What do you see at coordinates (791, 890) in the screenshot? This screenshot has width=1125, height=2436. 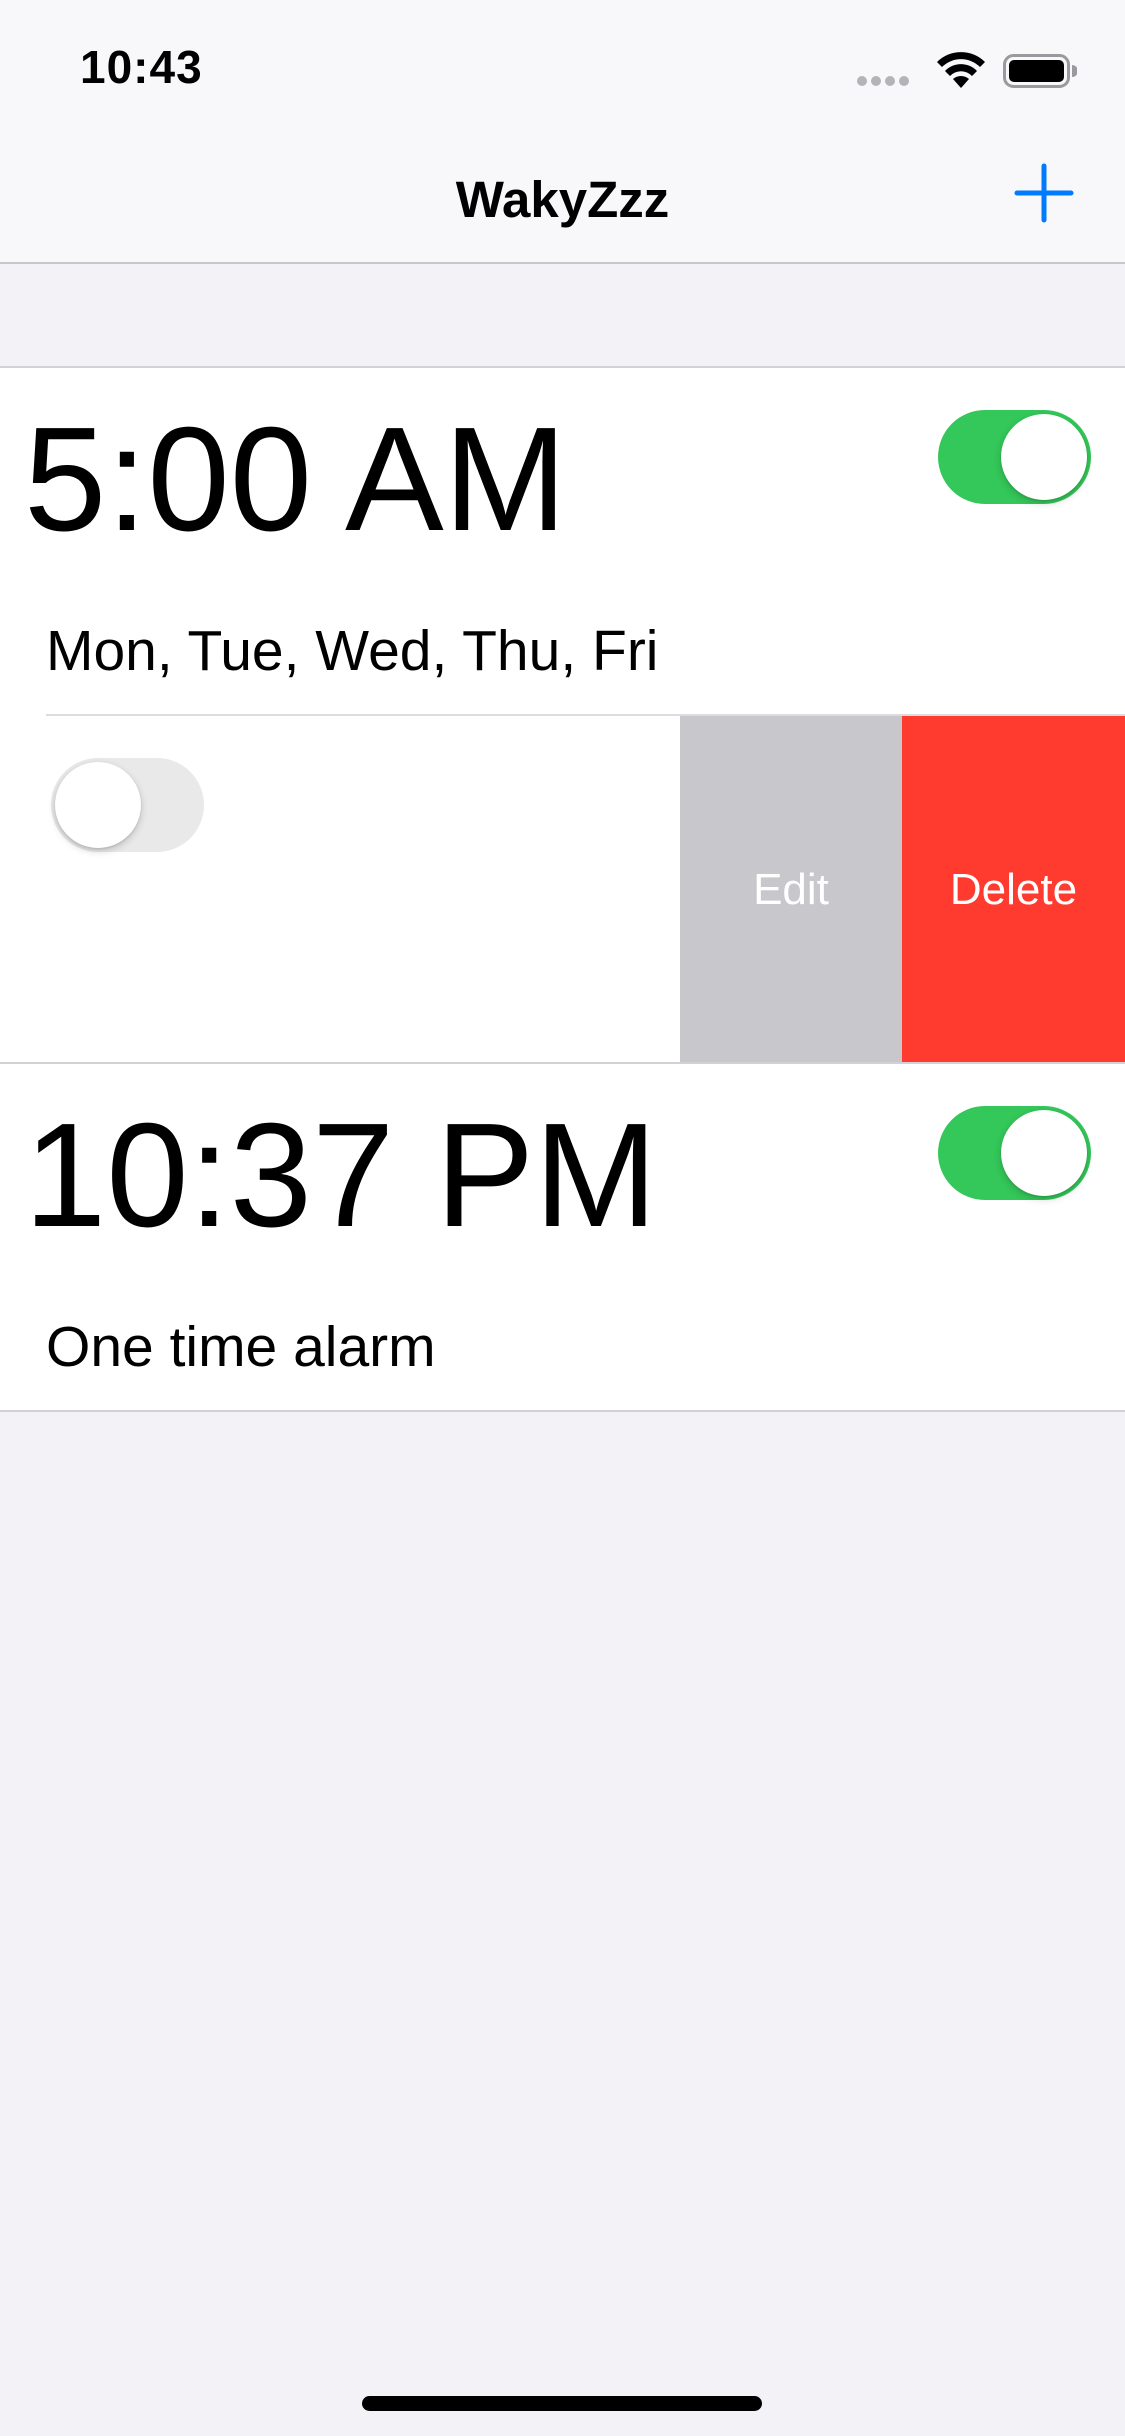 I see `edit-button: Edit` at bounding box center [791, 890].